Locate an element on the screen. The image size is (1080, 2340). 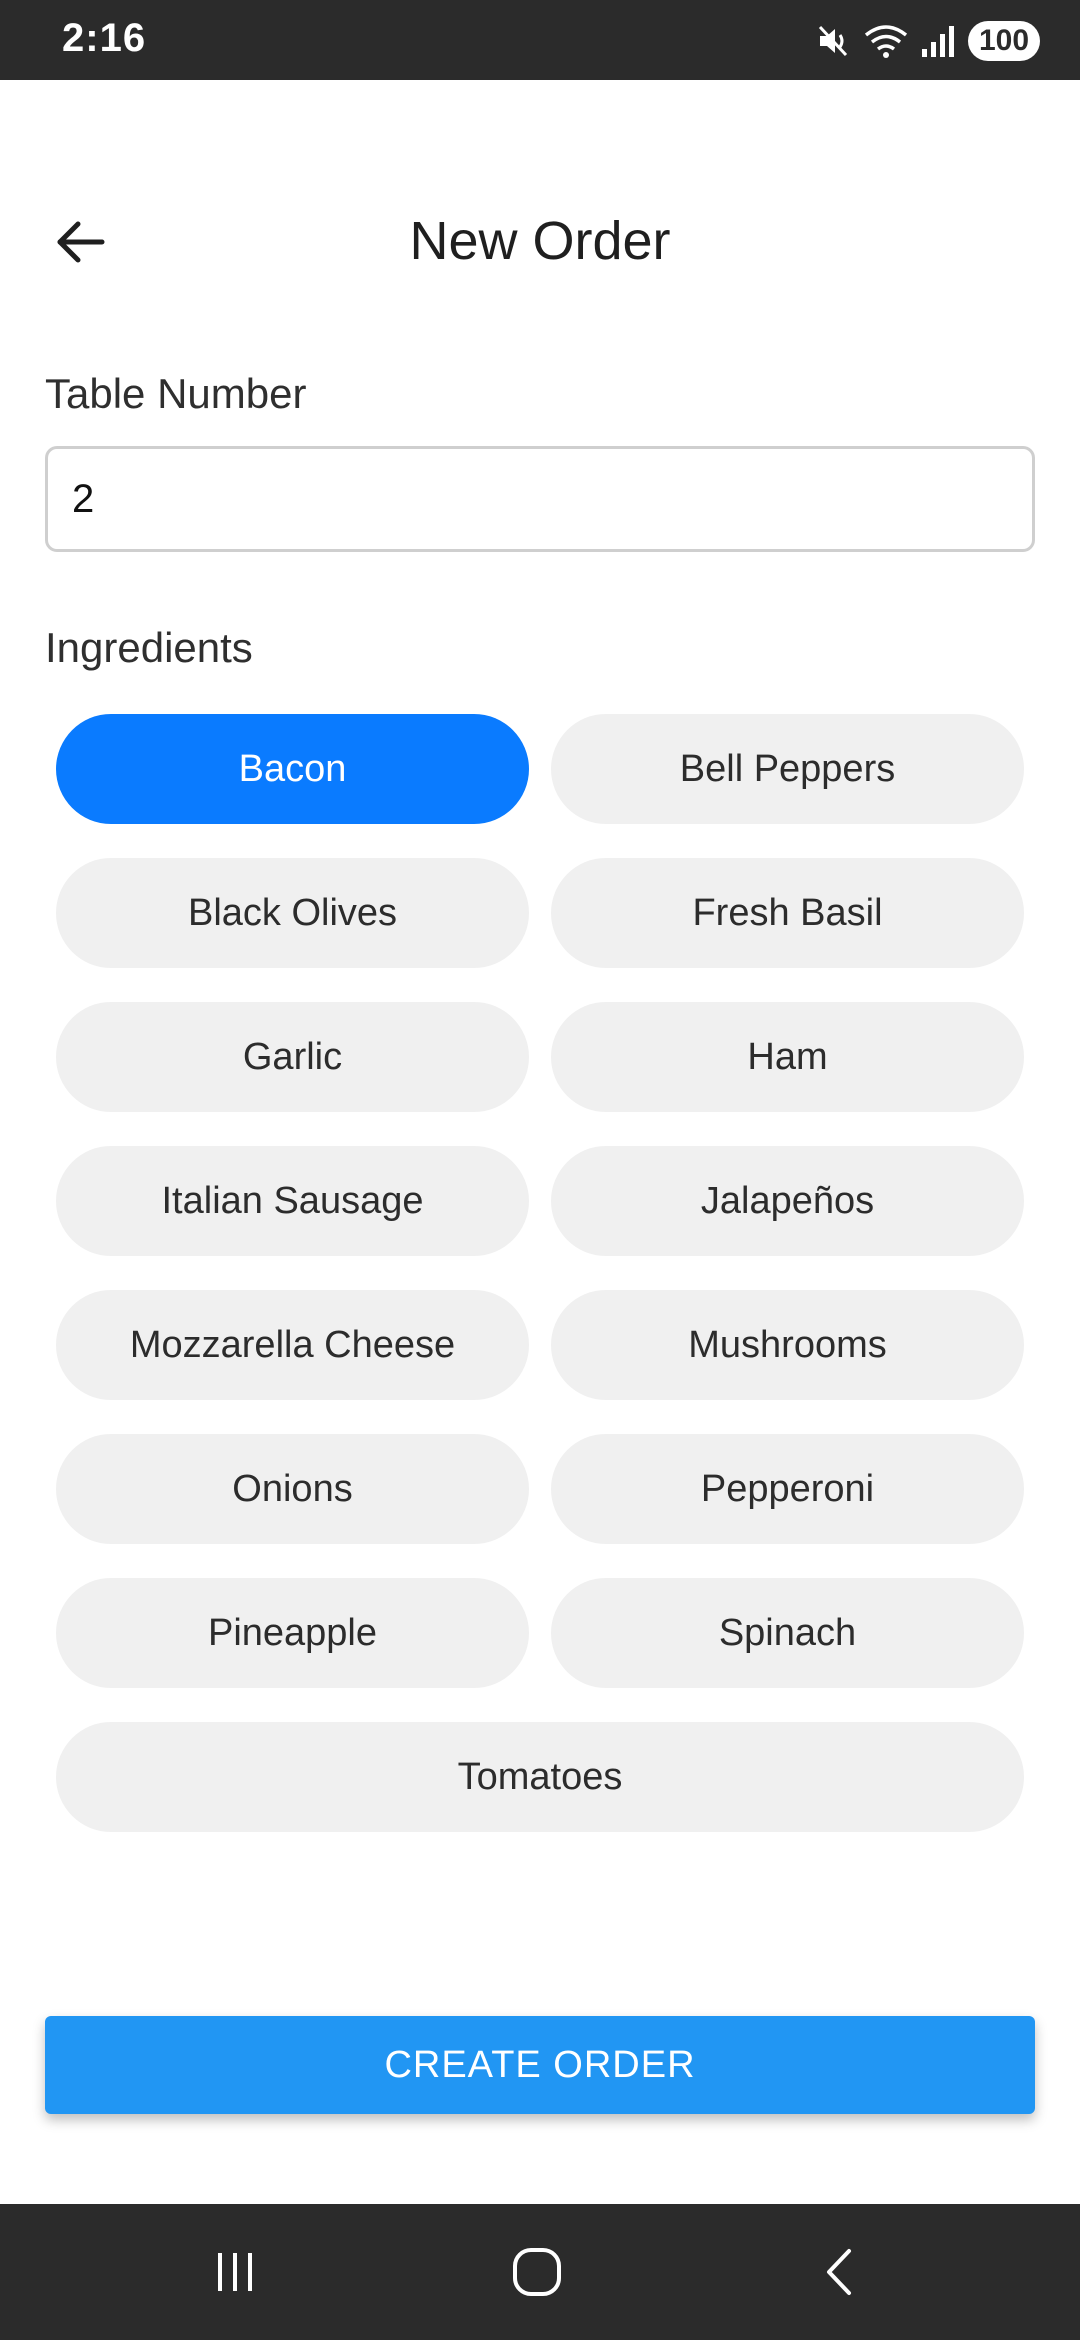
ingredient-chip-mushrooms: Mushrooms is located at coordinates (787, 1345).